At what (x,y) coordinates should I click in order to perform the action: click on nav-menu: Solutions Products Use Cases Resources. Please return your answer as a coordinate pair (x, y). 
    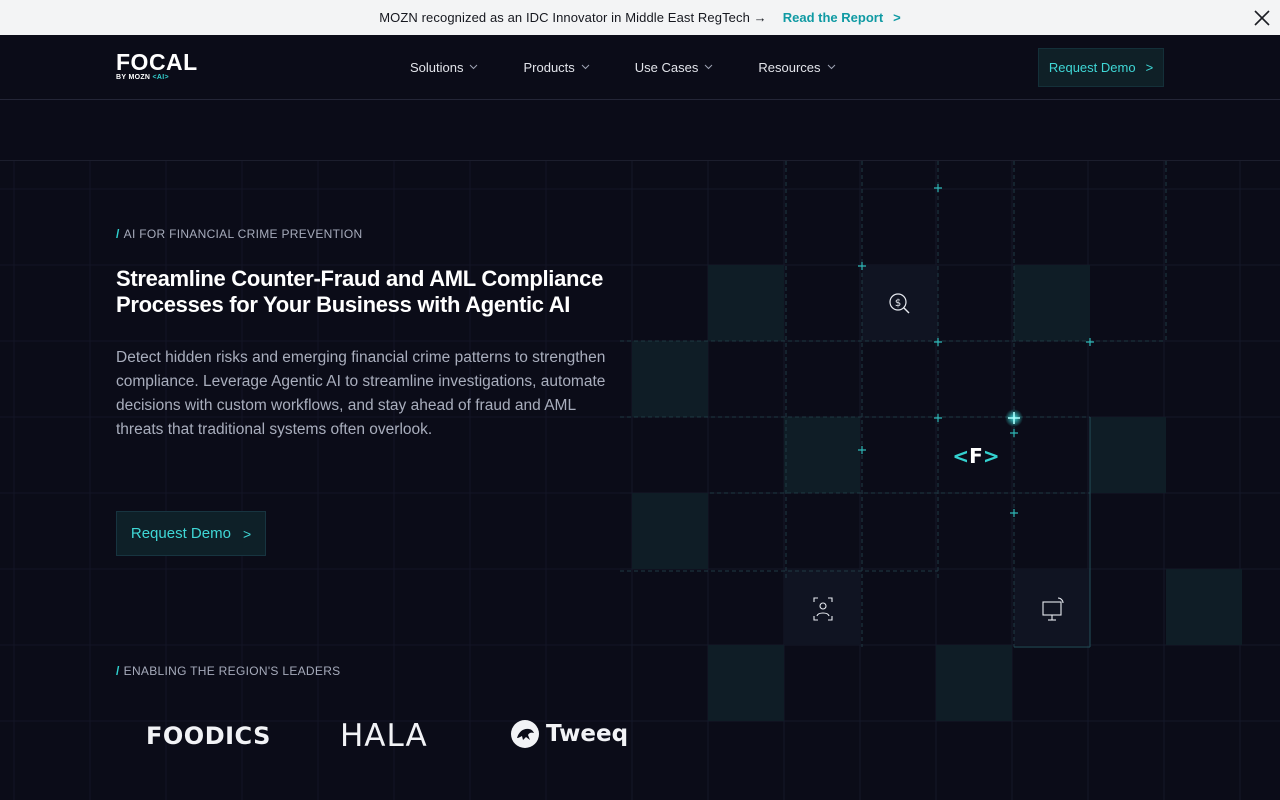
    Looking at the image, I should click on (645, 67).